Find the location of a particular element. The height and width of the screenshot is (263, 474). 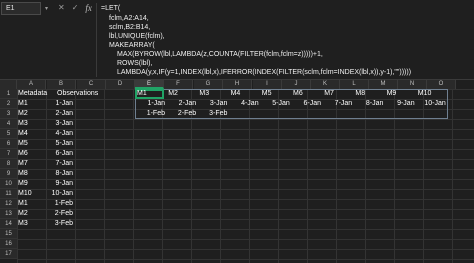

metadata-cell: M9 is located at coordinates (32, 184).